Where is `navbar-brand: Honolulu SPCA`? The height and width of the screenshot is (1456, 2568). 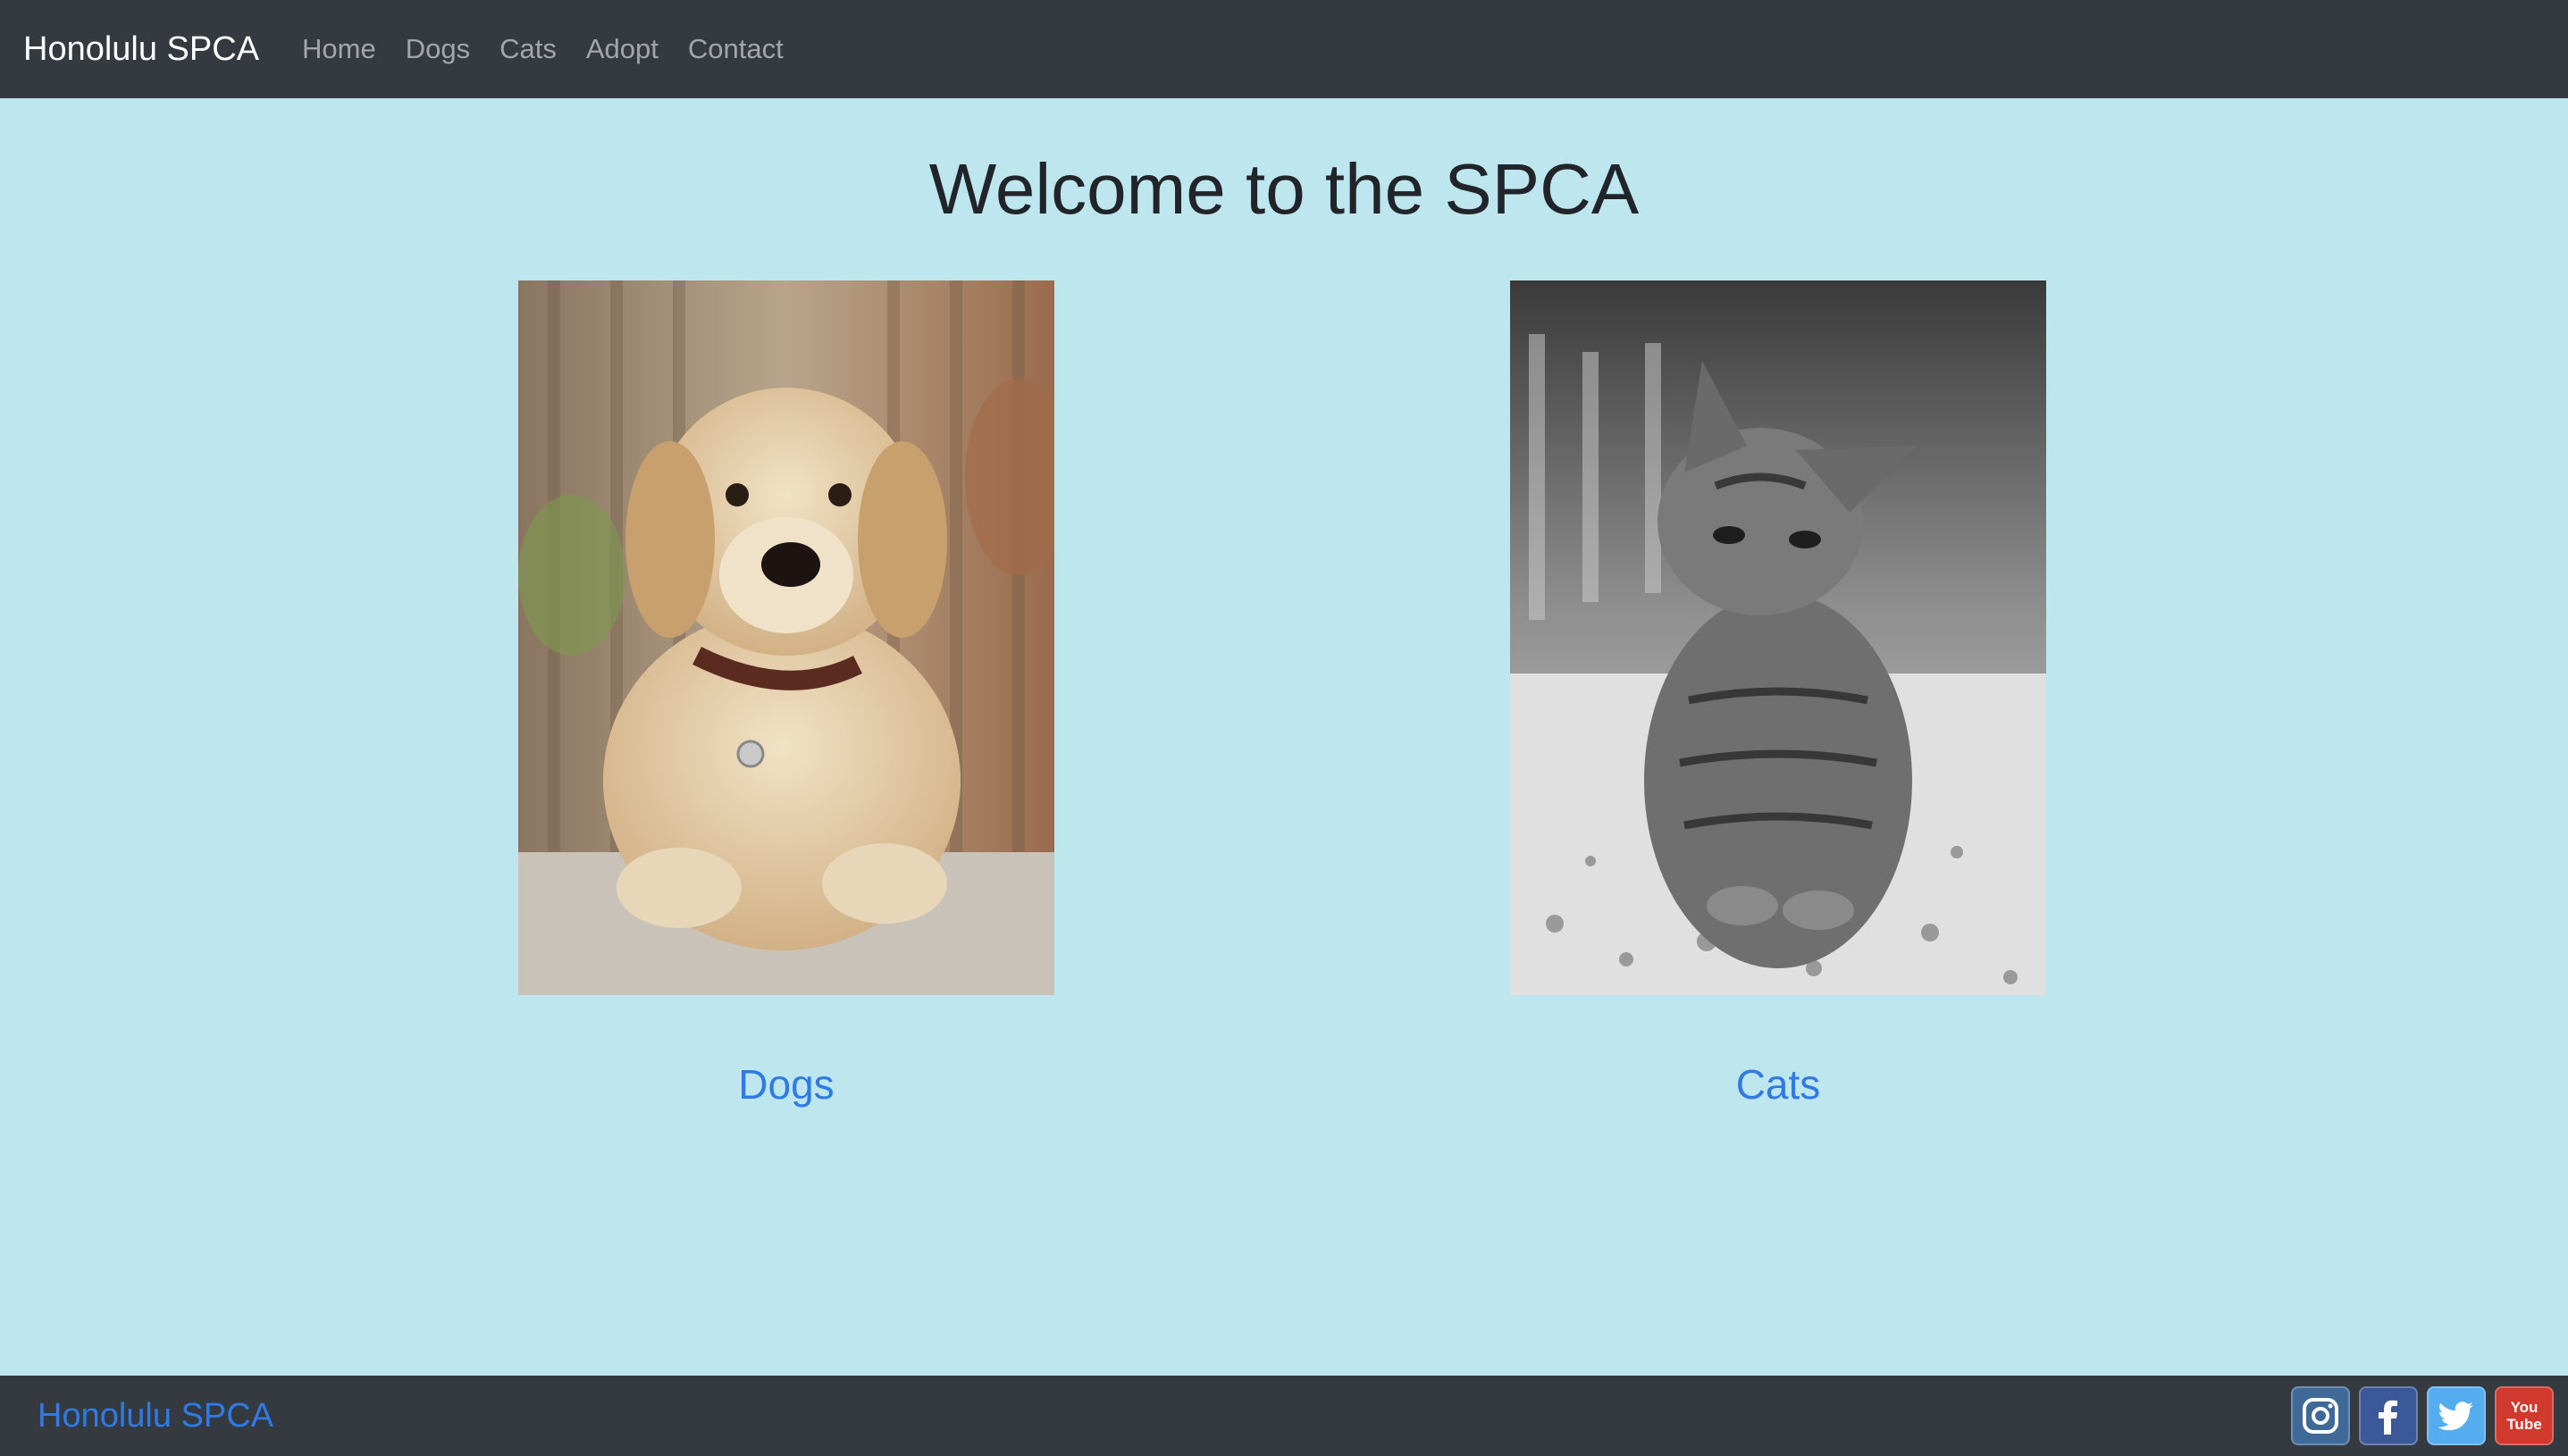
navbar-brand: Honolulu SPCA is located at coordinates (141, 49).